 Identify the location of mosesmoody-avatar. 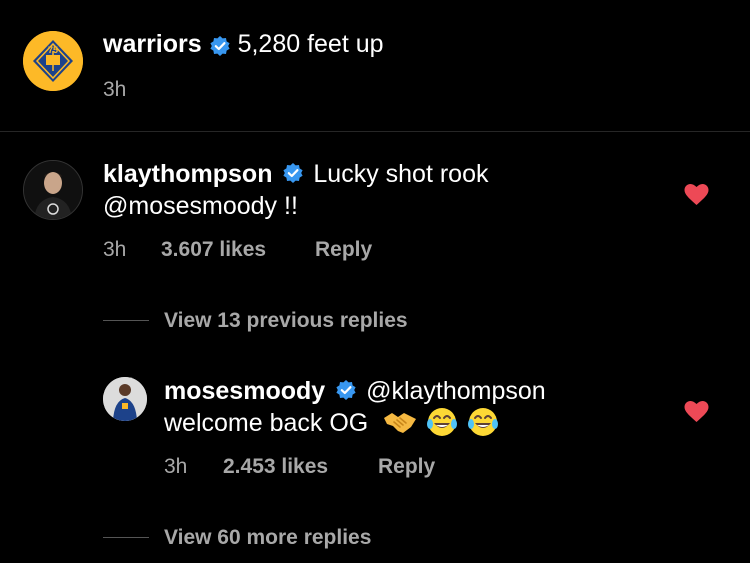
(125, 399).